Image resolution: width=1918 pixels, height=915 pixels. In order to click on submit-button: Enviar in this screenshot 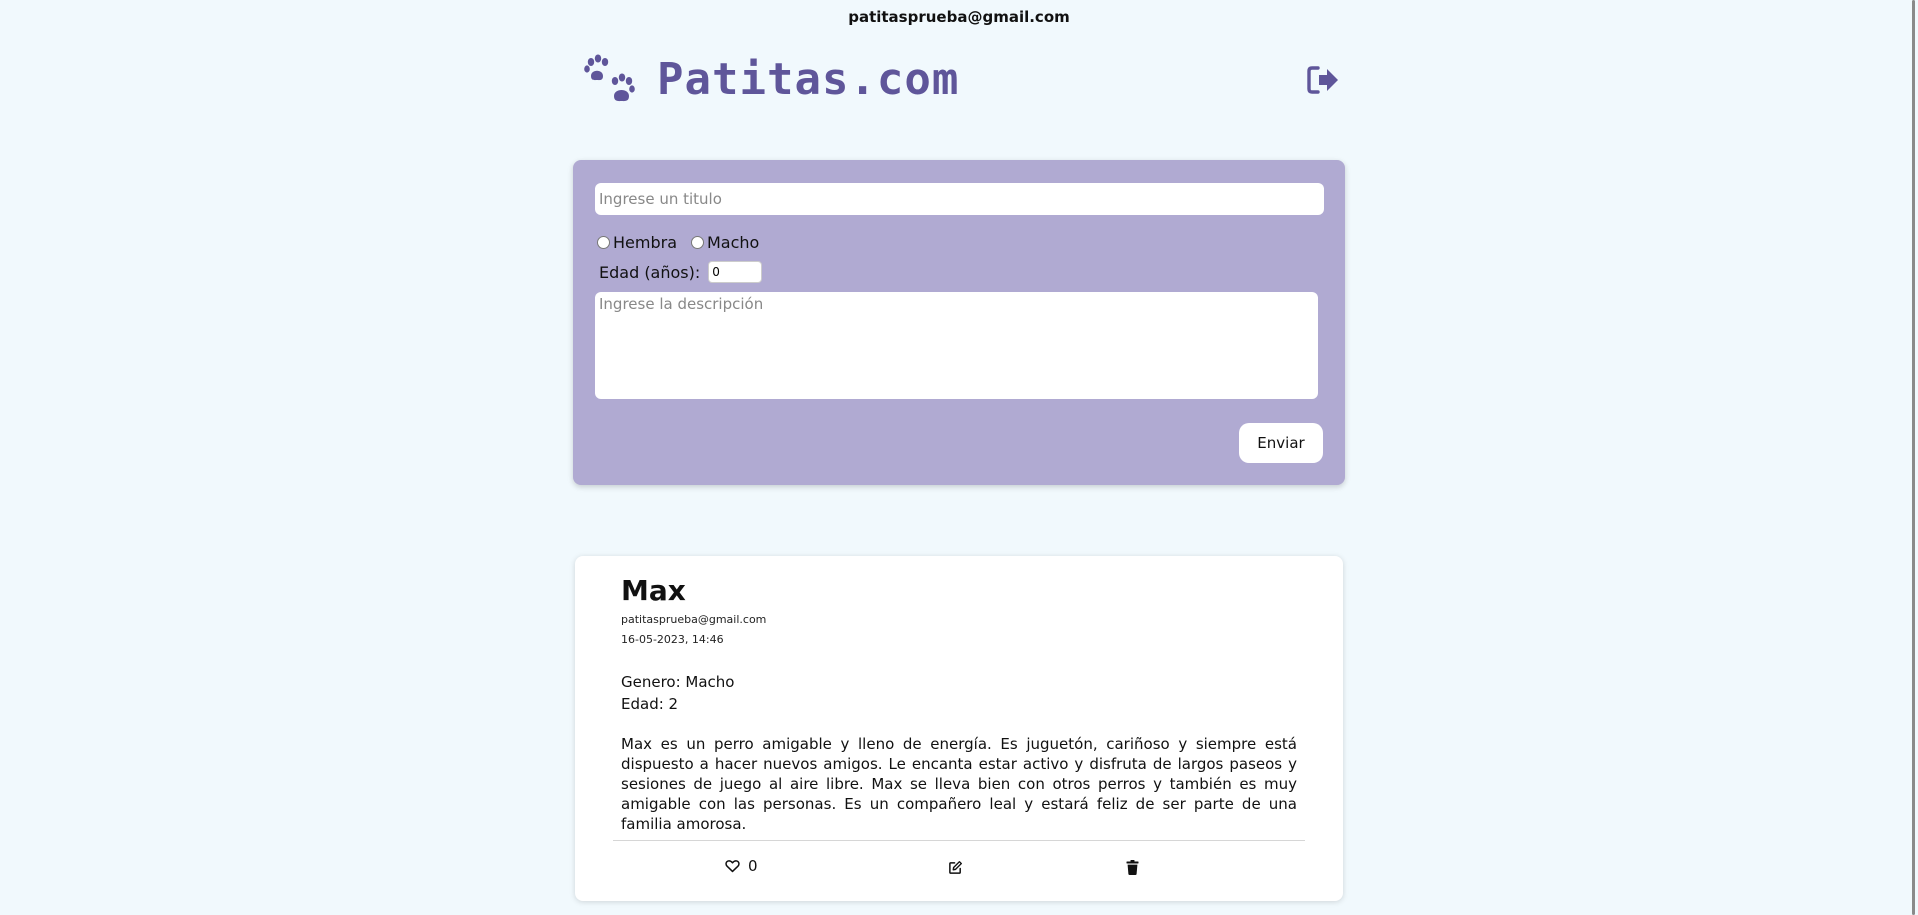, I will do `click(1281, 443)`.